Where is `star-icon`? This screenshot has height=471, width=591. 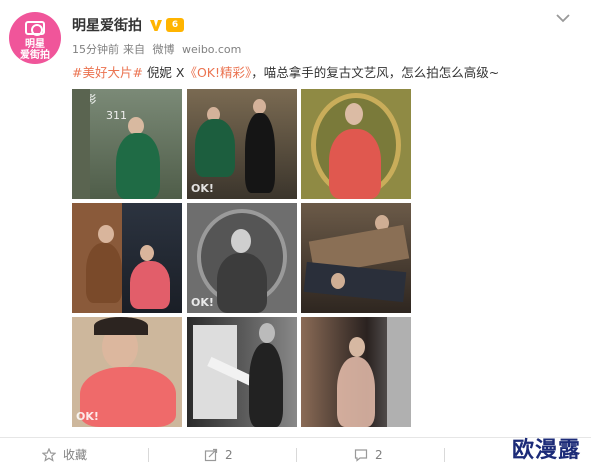 star-icon is located at coordinates (49, 454).